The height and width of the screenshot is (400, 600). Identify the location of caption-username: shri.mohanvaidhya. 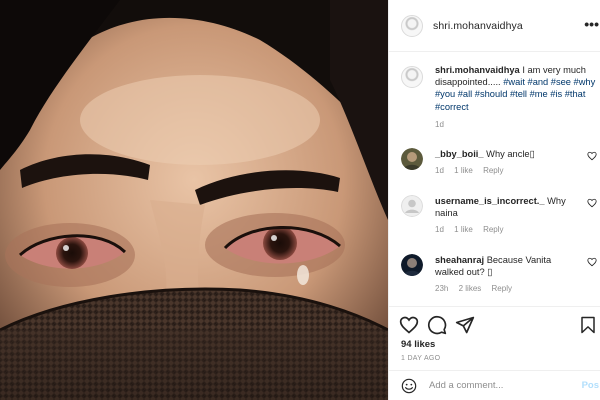
(477, 70).